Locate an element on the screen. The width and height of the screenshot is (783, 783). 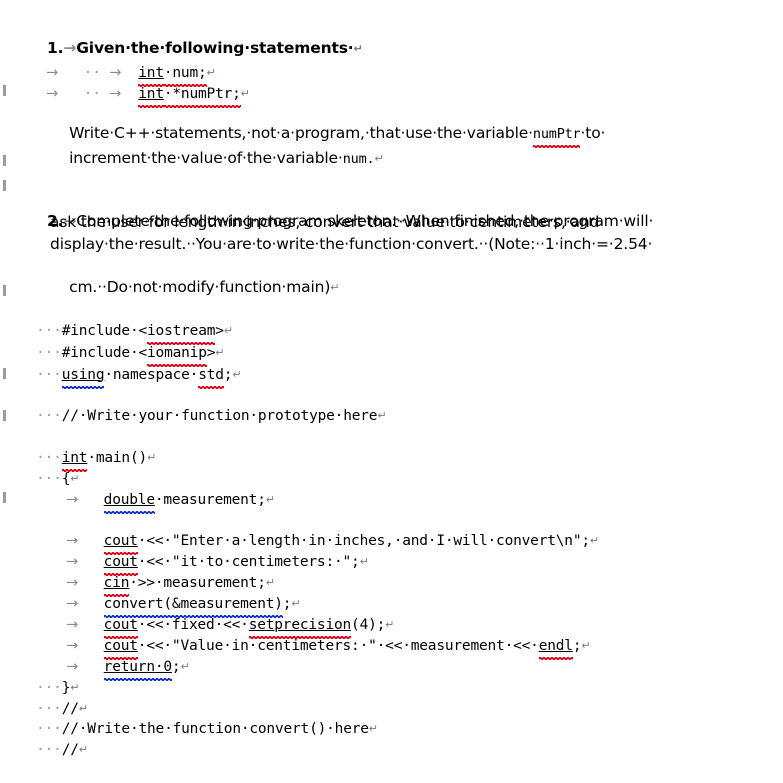
code-text: ·namespace· is located at coordinates (151, 374).